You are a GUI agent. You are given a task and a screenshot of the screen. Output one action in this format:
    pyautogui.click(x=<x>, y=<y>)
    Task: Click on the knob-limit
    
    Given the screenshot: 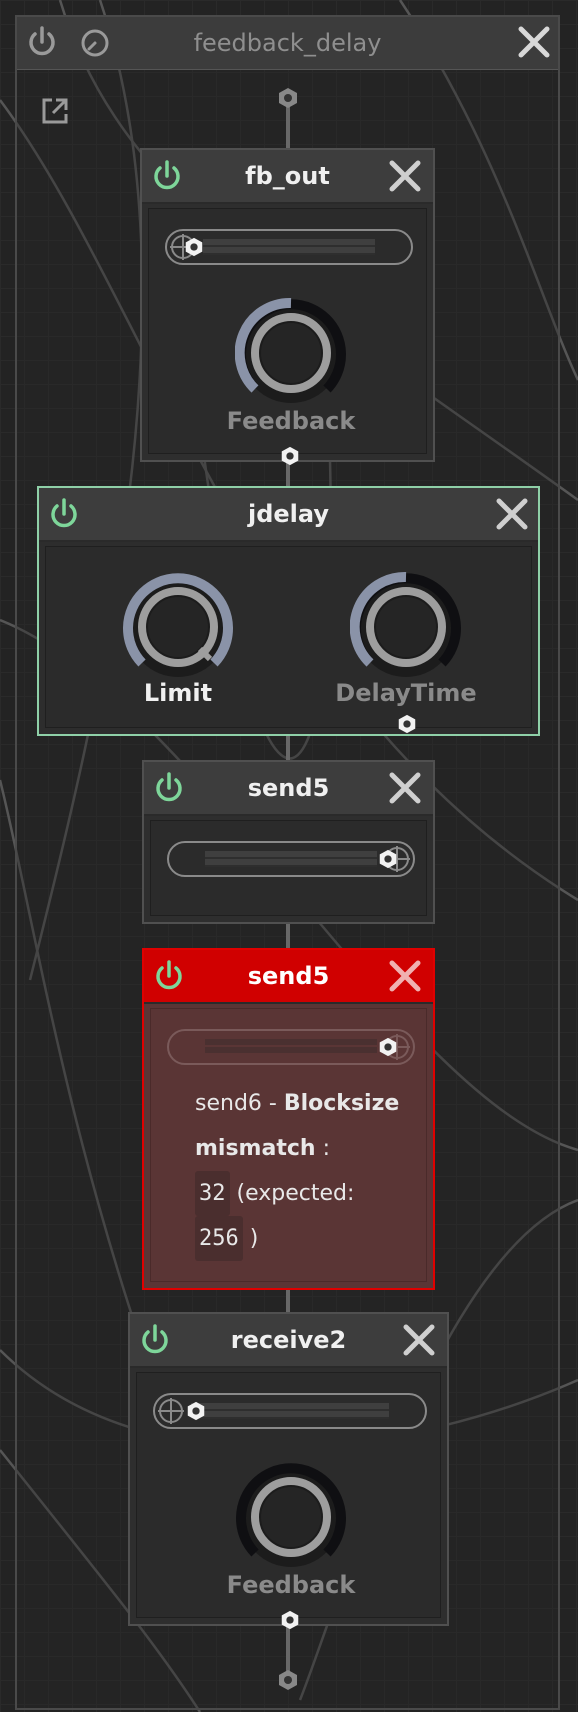 What is the action you would take?
    pyautogui.click(x=178, y=627)
    